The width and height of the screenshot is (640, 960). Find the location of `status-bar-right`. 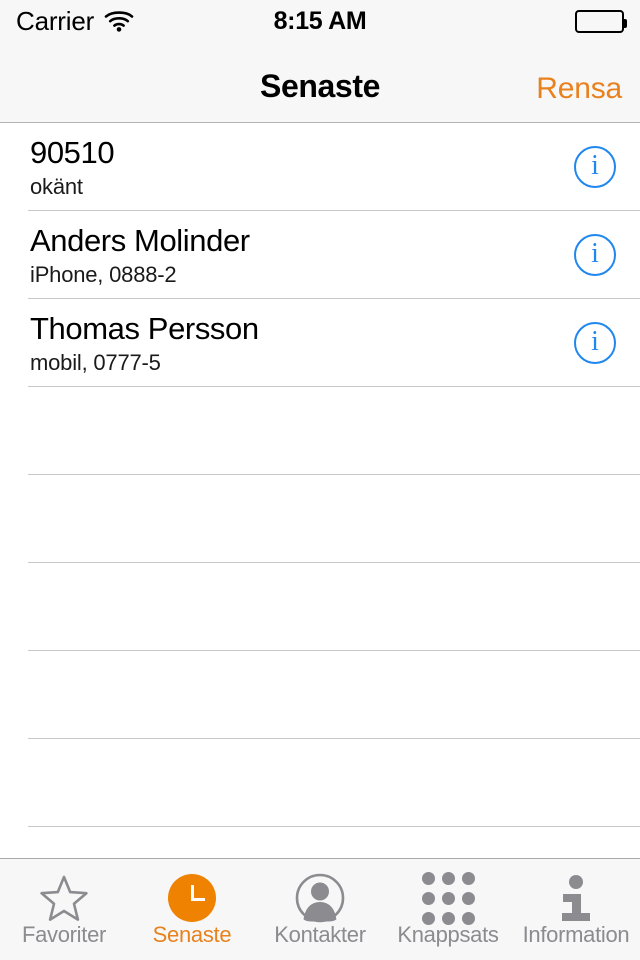

status-bar-right is located at coordinates (601, 21).